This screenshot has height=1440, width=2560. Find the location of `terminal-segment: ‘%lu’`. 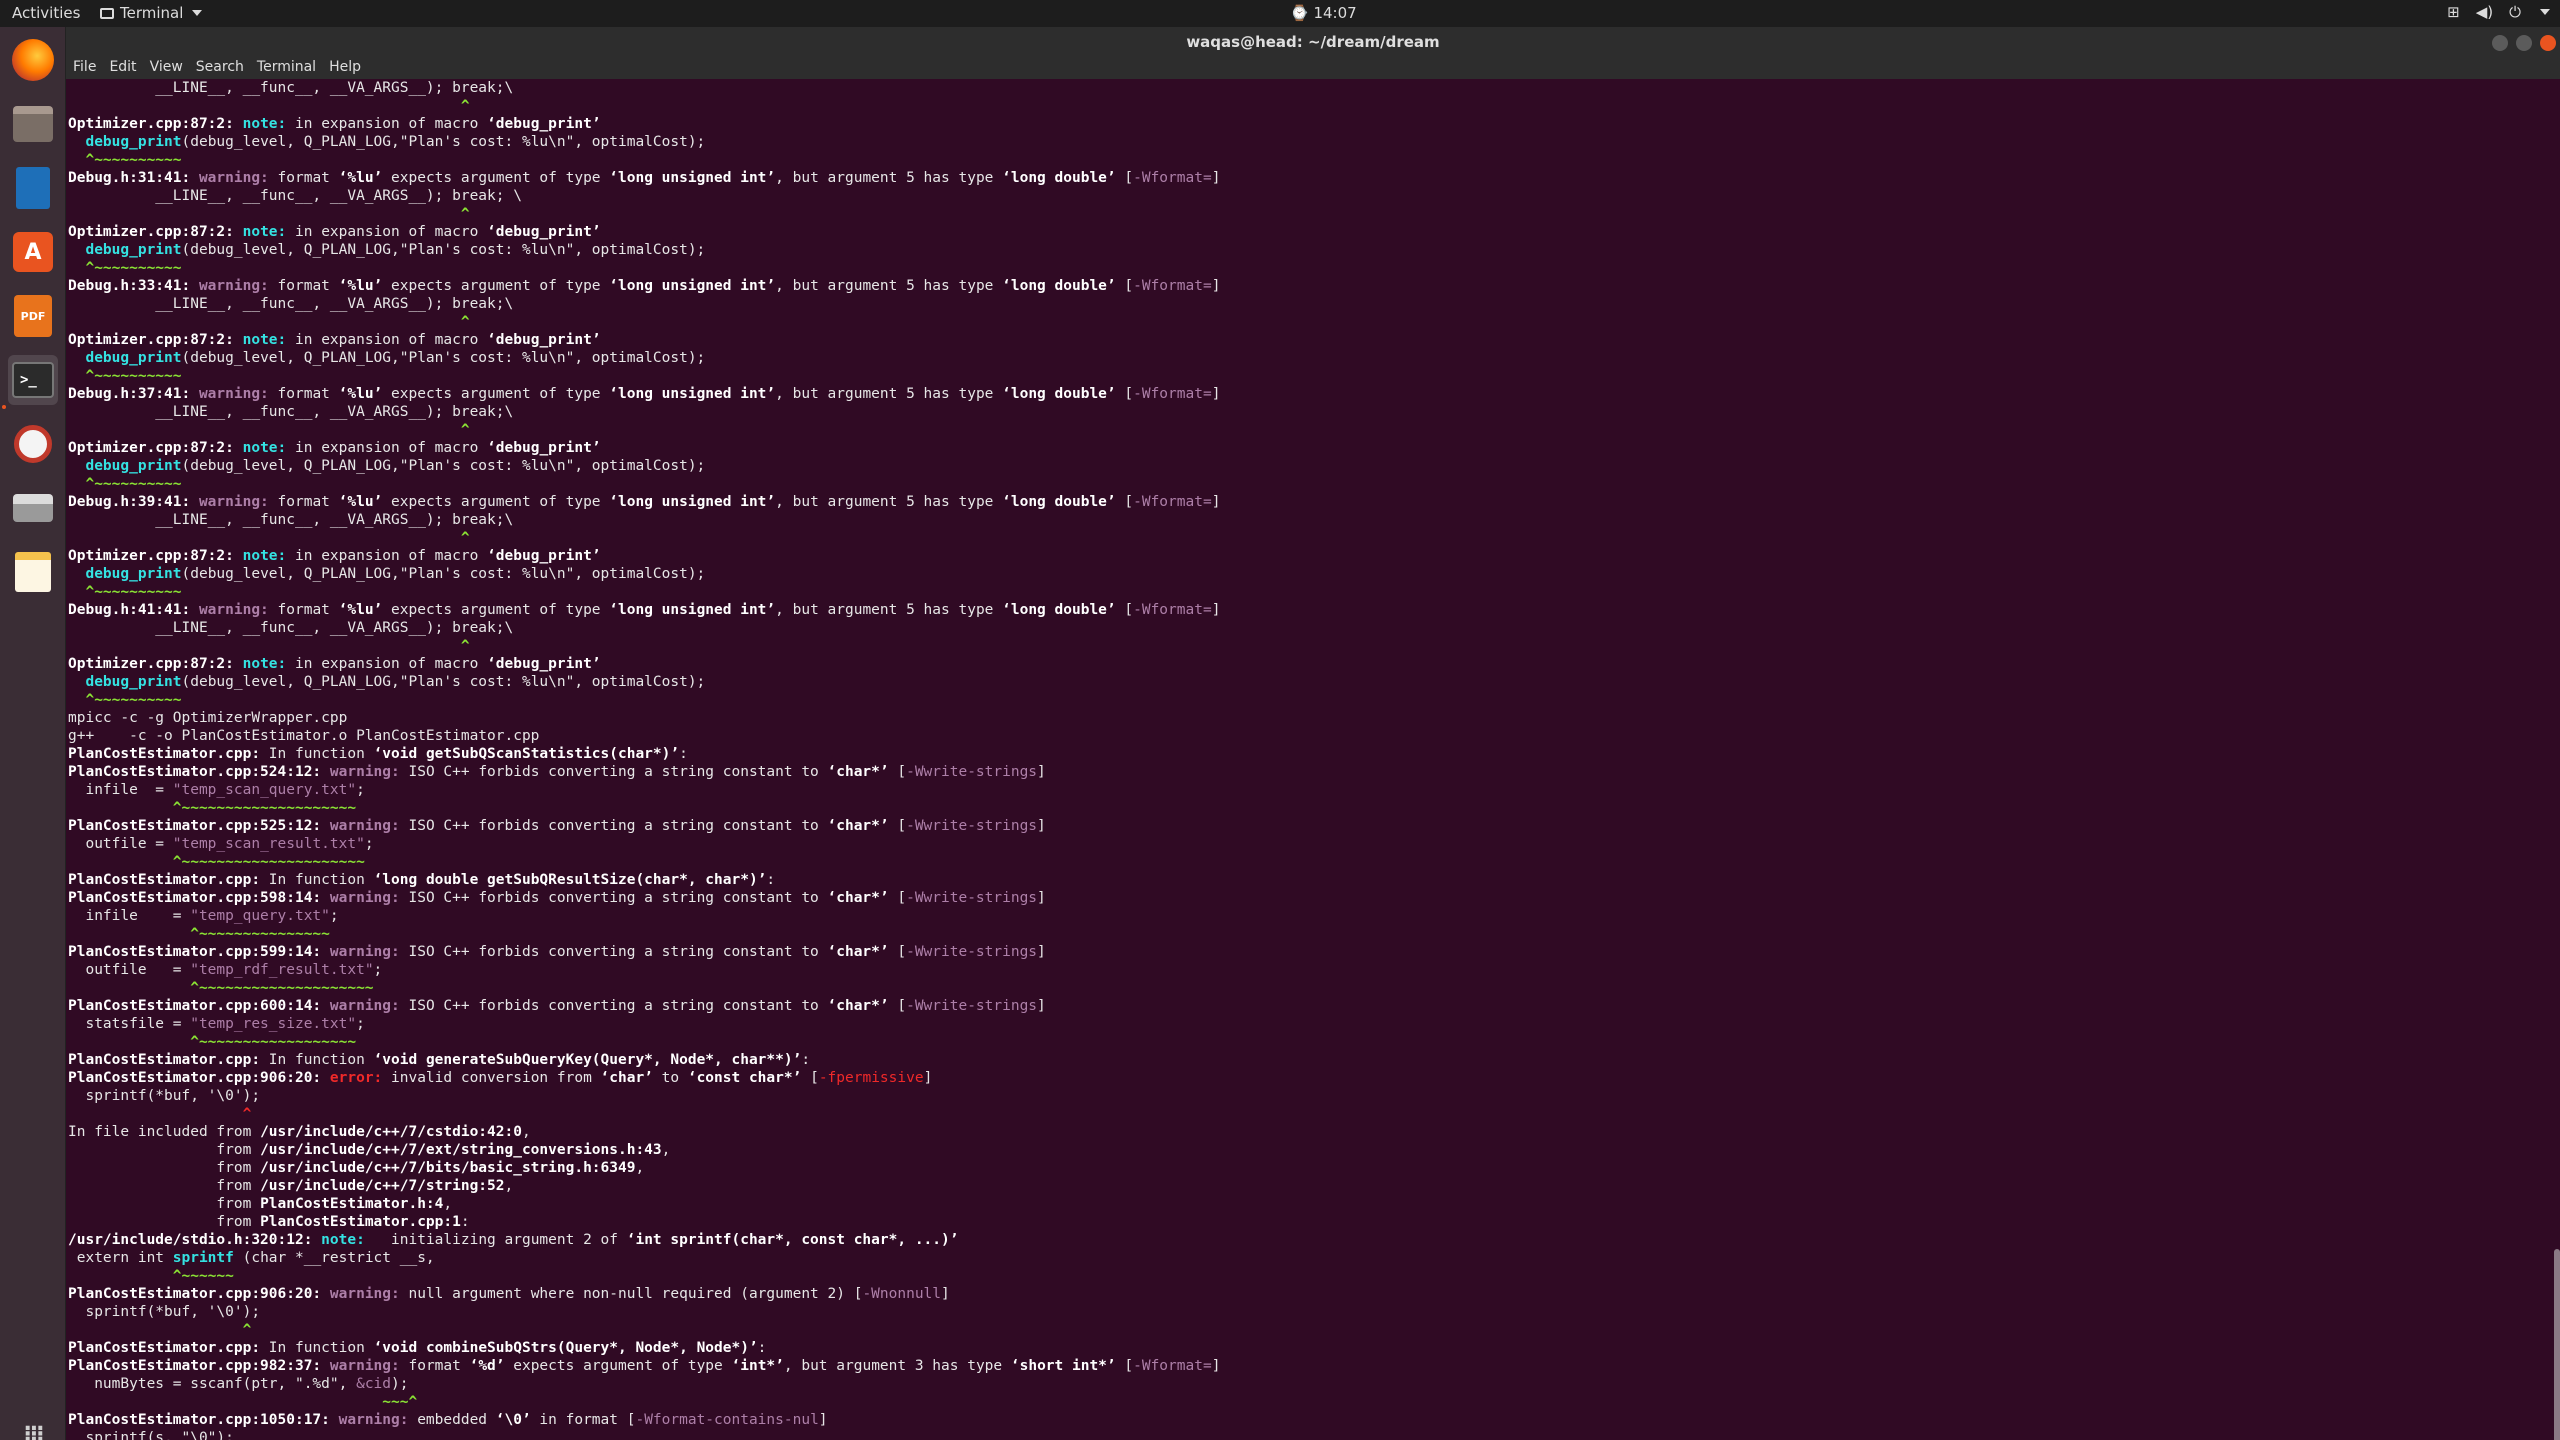

terminal-segment: ‘%lu’ is located at coordinates (360, 178).